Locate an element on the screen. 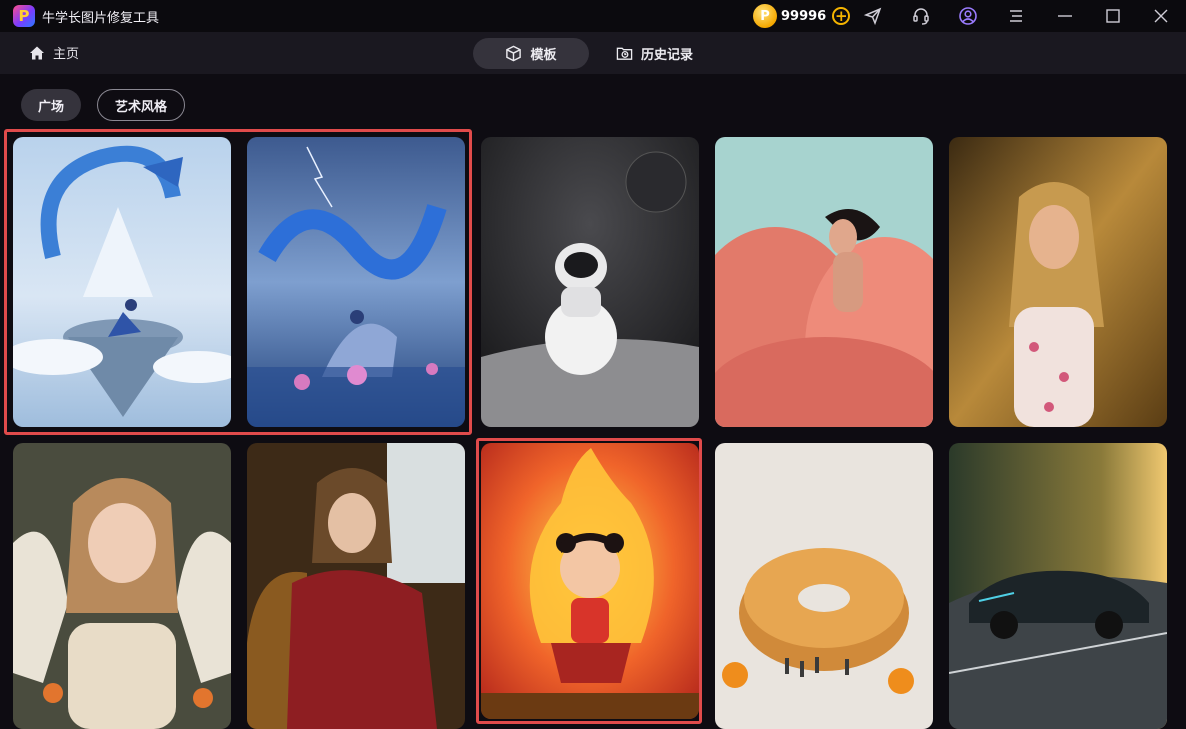 This screenshot has width=1186, height=729. fire-child-image is located at coordinates (590, 581).